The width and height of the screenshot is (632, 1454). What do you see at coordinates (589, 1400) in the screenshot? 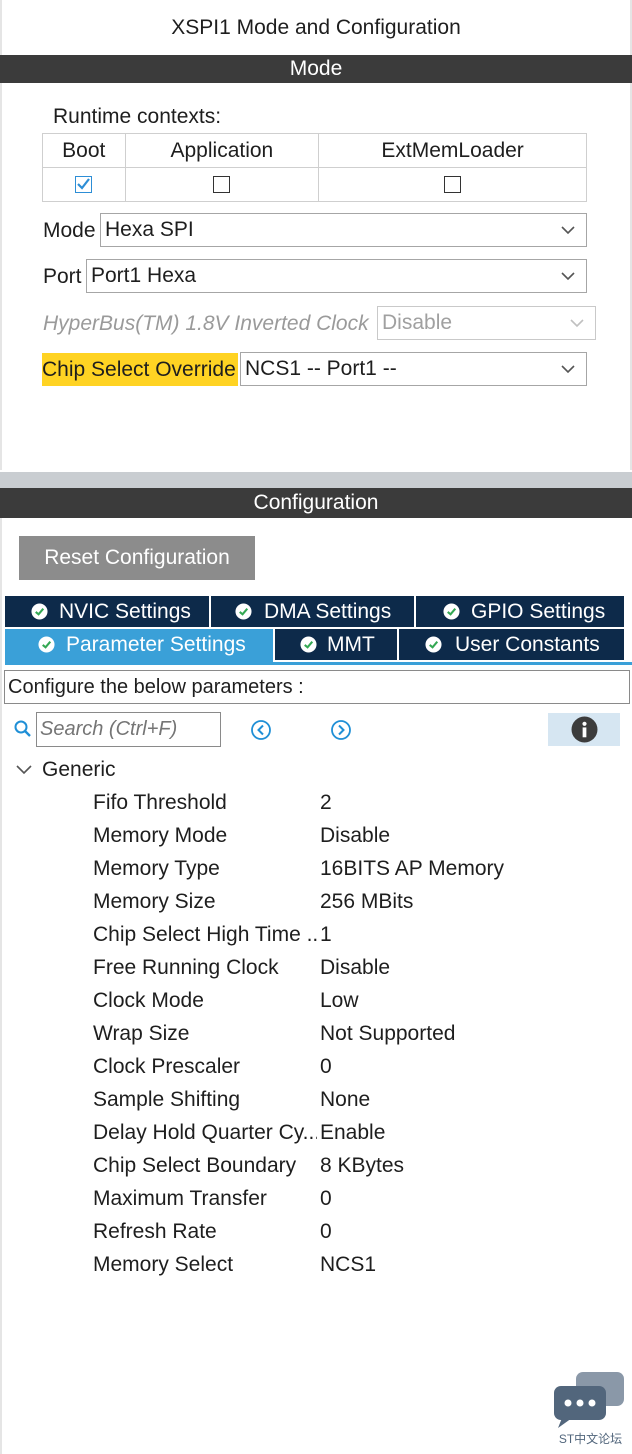
I see `forum-logo-icon` at bounding box center [589, 1400].